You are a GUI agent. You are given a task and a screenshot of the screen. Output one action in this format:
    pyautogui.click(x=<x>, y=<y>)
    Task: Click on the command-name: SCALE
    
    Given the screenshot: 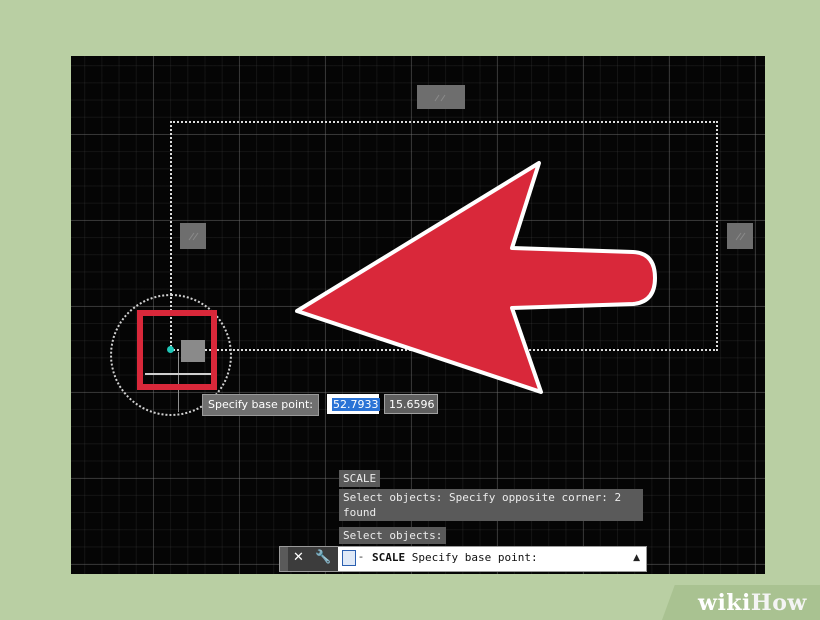 What is the action you would take?
    pyautogui.click(x=389, y=557)
    